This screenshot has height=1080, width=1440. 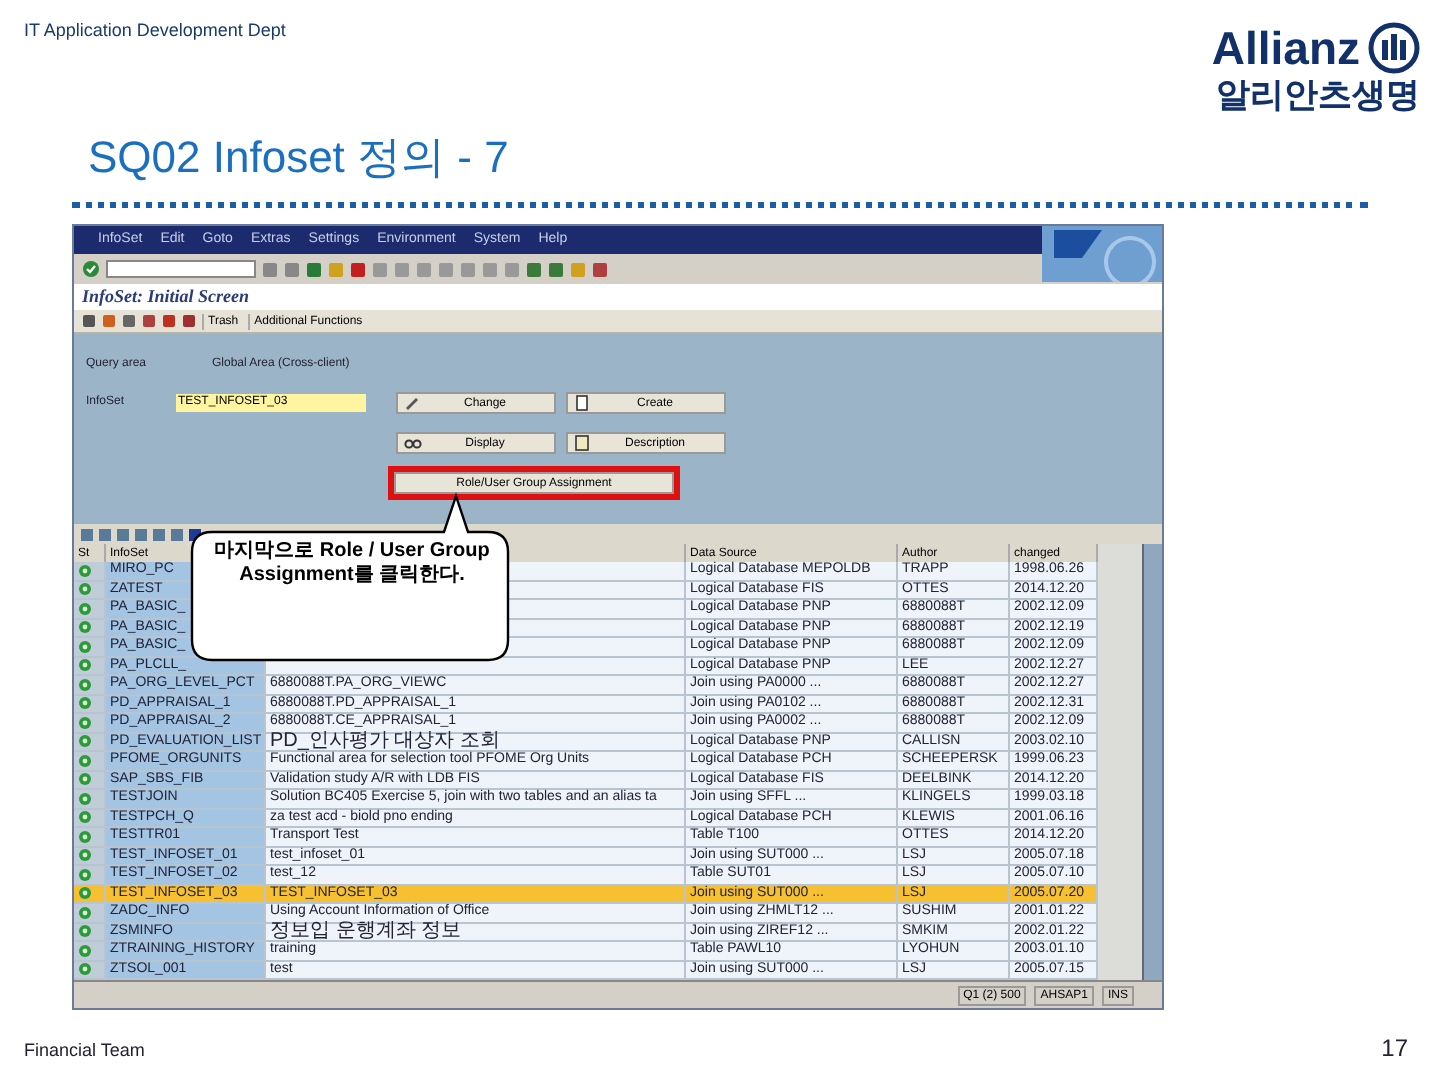 What do you see at coordinates (181, 269) in the screenshot?
I see `command-field` at bounding box center [181, 269].